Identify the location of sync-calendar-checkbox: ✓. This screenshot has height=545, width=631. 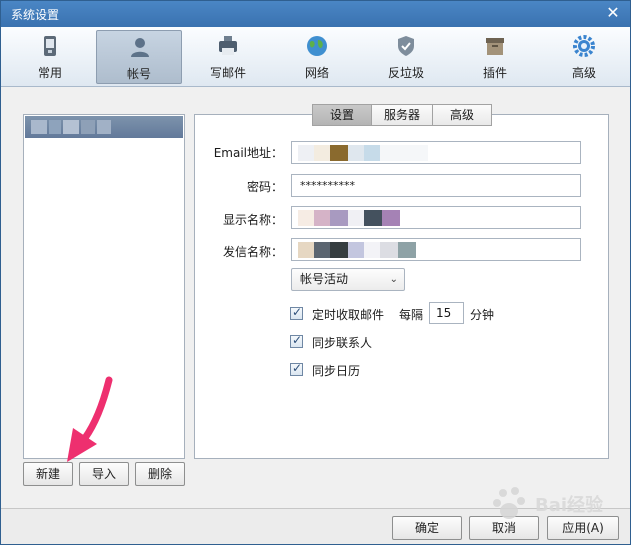
(296, 368).